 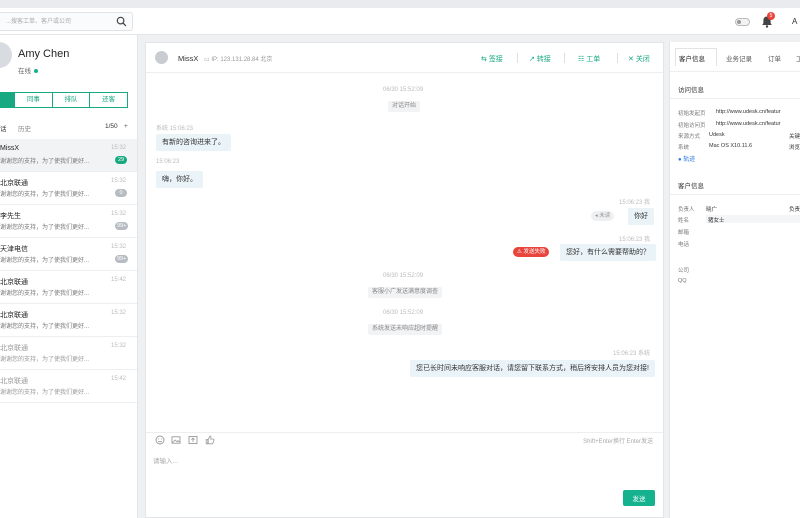 What do you see at coordinates (168, 162) in the screenshot?
I see `timestamp: 15:06:23` at bounding box center [168, 162].